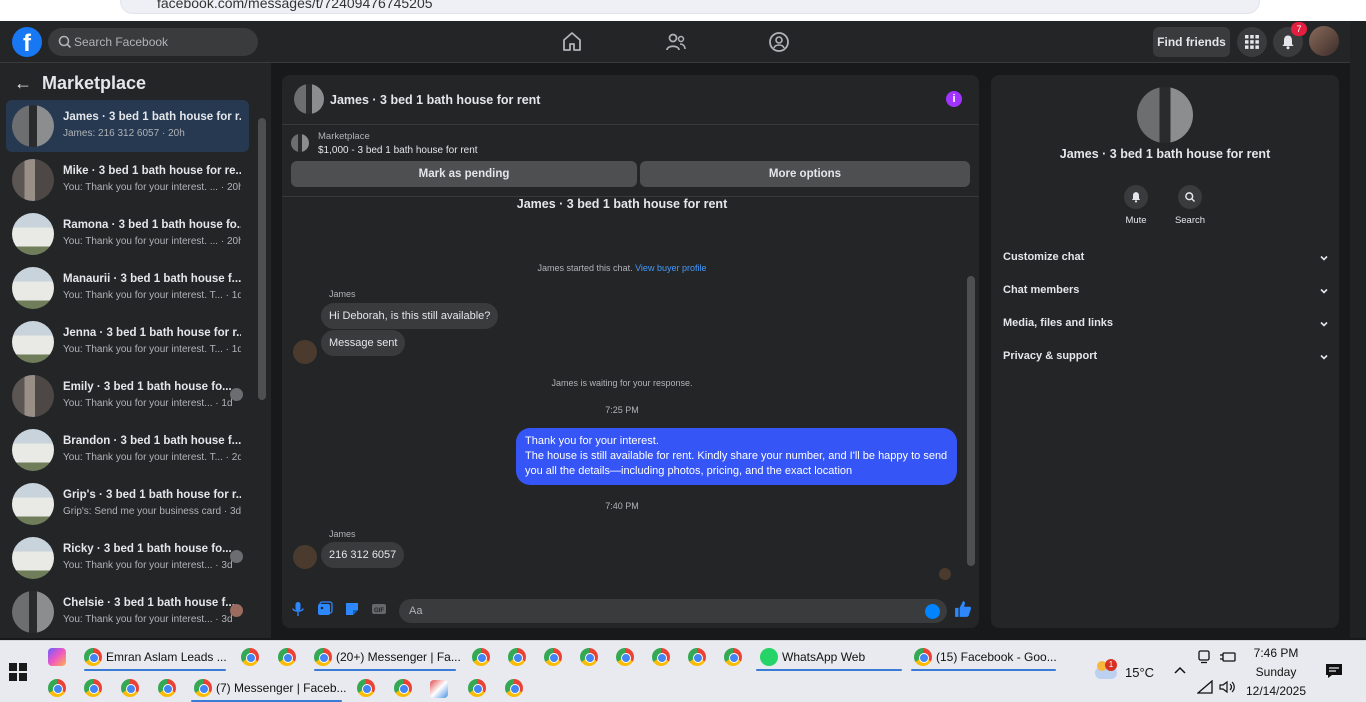  Describe the element at coordinates (1276, 691) in the screenshot. I see `clock-date: 12/14/2025` at that location.